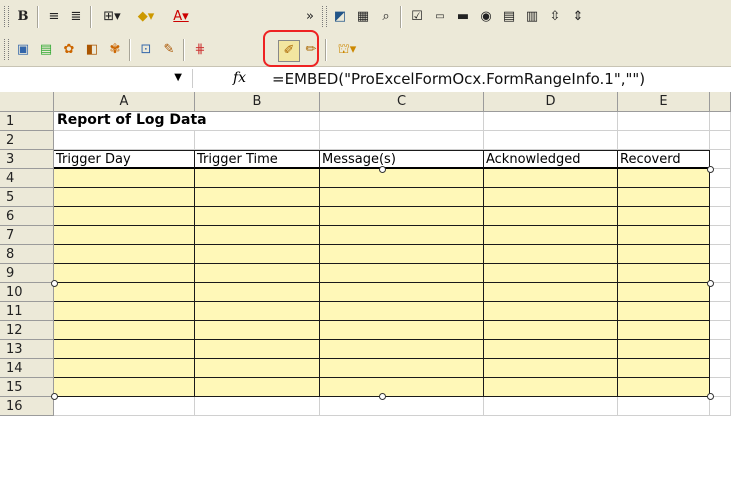 This screenshot has height=483, width=731. I want to click on form-icon-11: ⛫▾, so click(347, 50).